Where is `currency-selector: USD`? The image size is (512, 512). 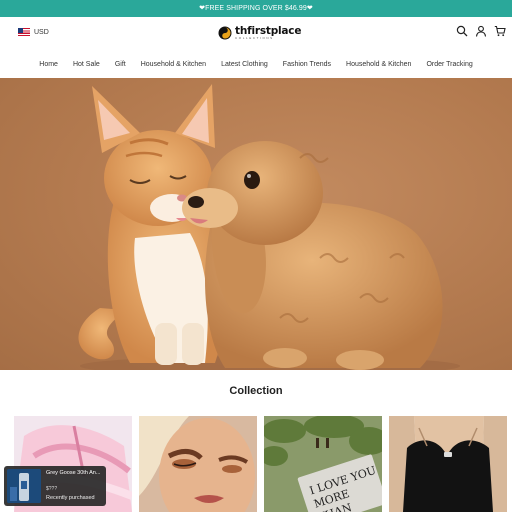 currency-selector: USD is located at coordinates (33, 32).